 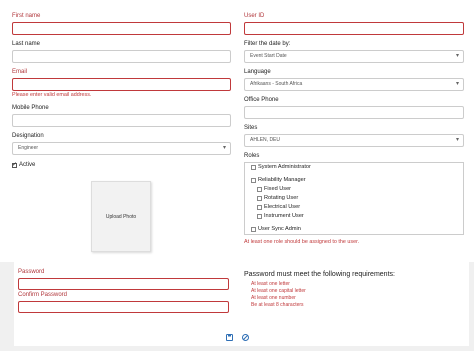 What do you see at coordinates (282, 207) in the screenshot?
I see `role-label: Electrical User` at bounding box center [282, 207].